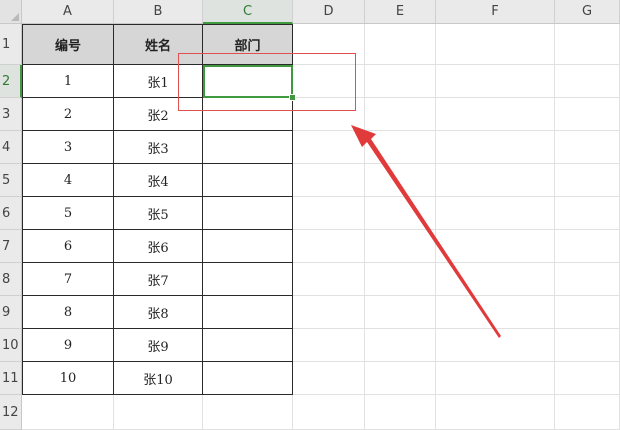 The image size is (620, 430). Describe the element at coordinates (400, 114) in the screenshot. I see `cell-e3` at that location.